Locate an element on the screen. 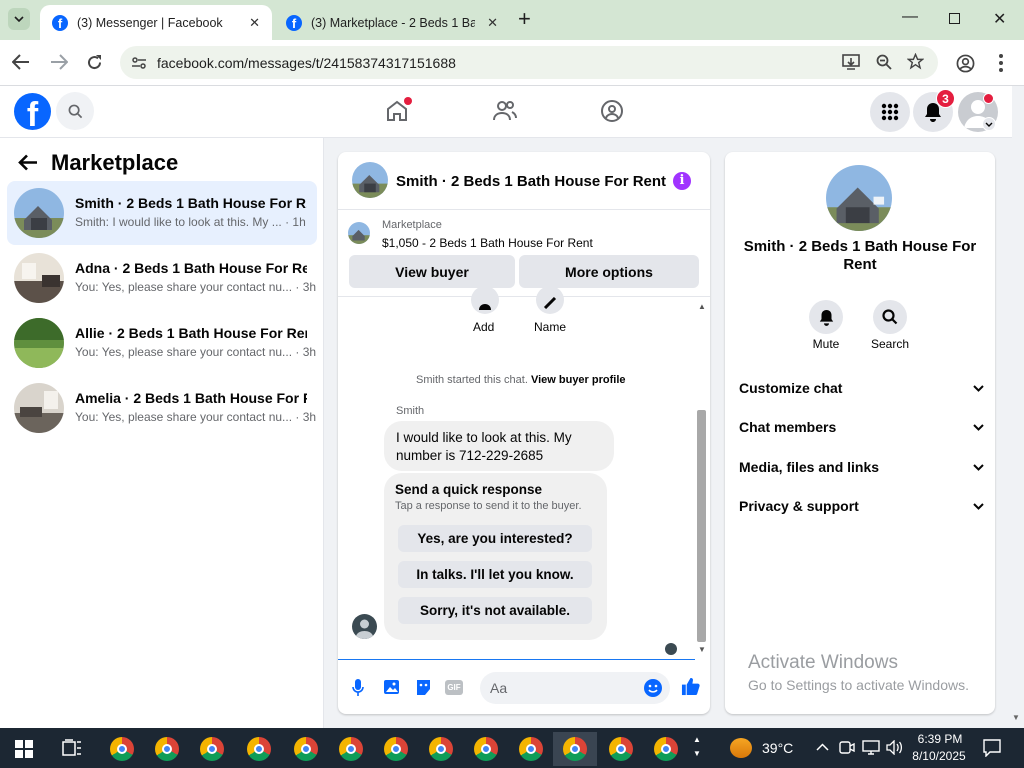 The height and width of the screenshot is (768, 1024). meet-now-icon is located at coordinates (847, 747).